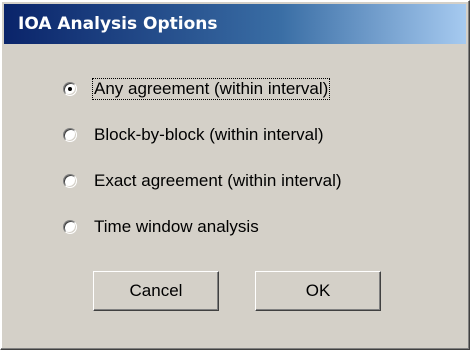  What do you see at coordinates (211, 89) in the screenshot?
I see `option-any-agreement-label: Any agreement (within interval)` at bounding box center [211, 89].